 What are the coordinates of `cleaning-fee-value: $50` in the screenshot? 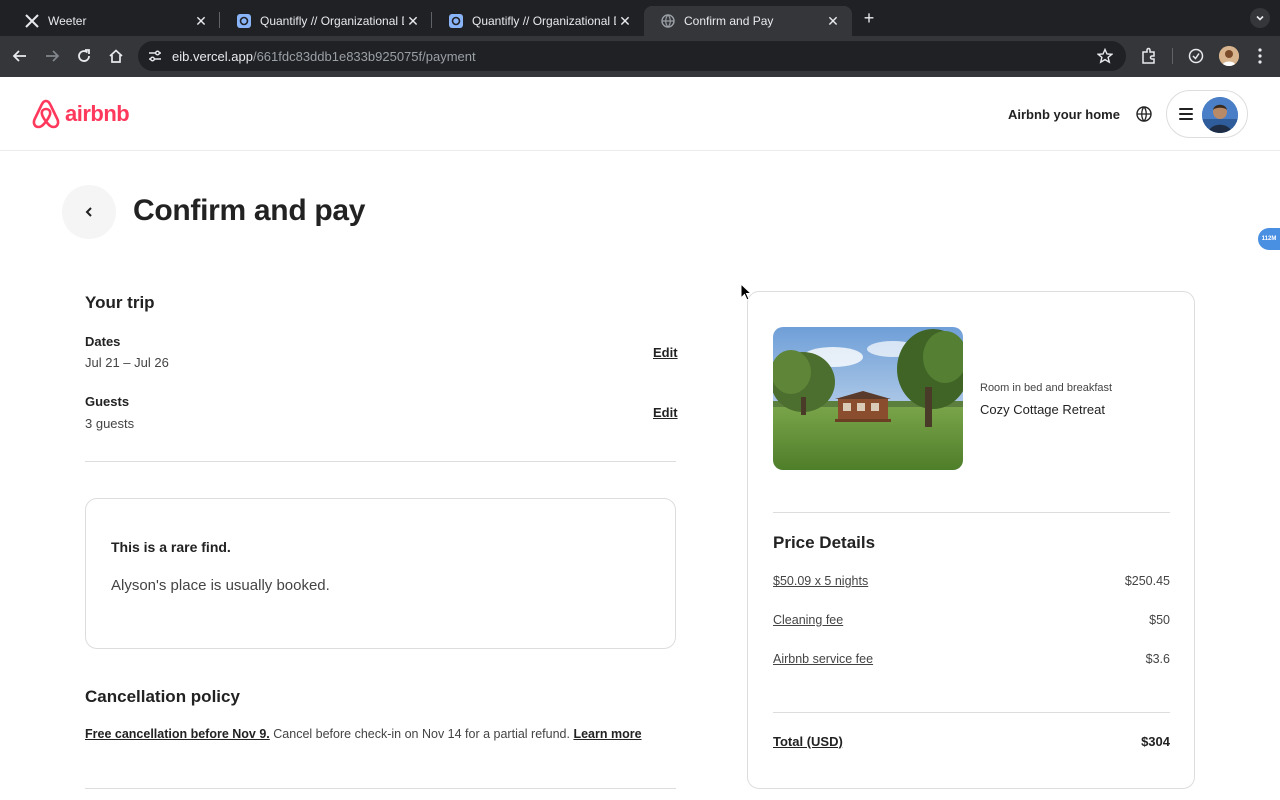 It's located at (1159, 620).